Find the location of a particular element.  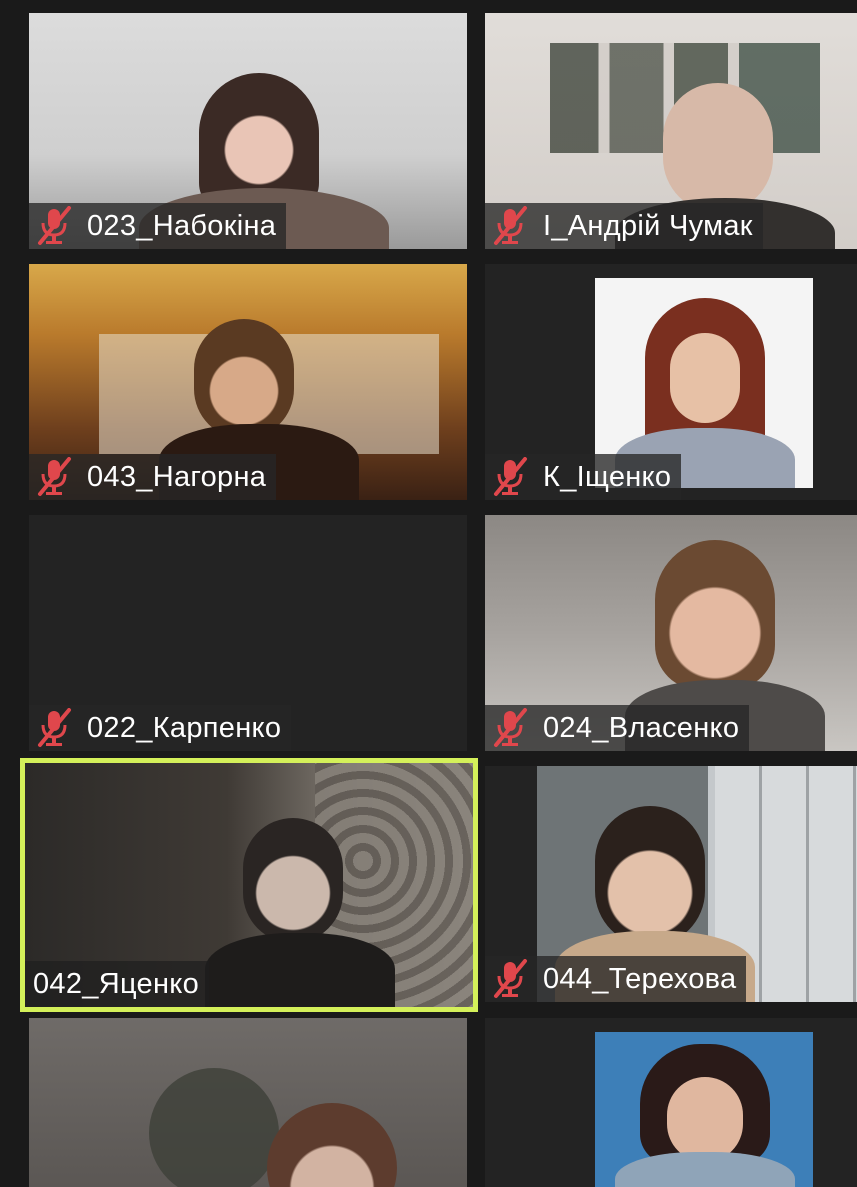

participant-name-tag: 044_Терехова is located at coordinates (616, 979).